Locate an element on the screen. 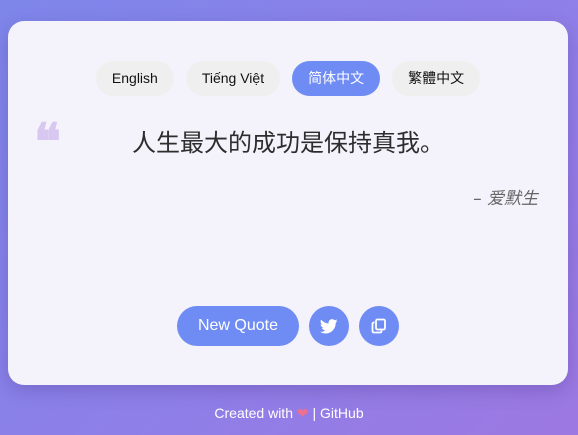 This screenshot has width=578, height=435. lang-button-vietnamese: Tiếng Việt is located at coordinates (233, 78).